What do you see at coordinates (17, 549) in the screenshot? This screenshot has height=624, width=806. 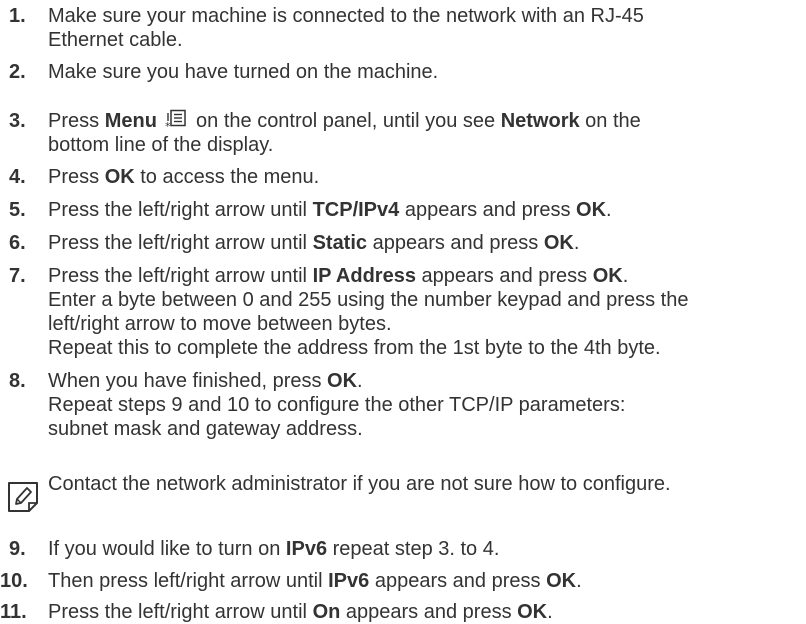 I see `step-number: 9.` at bounding box center [17, 549].